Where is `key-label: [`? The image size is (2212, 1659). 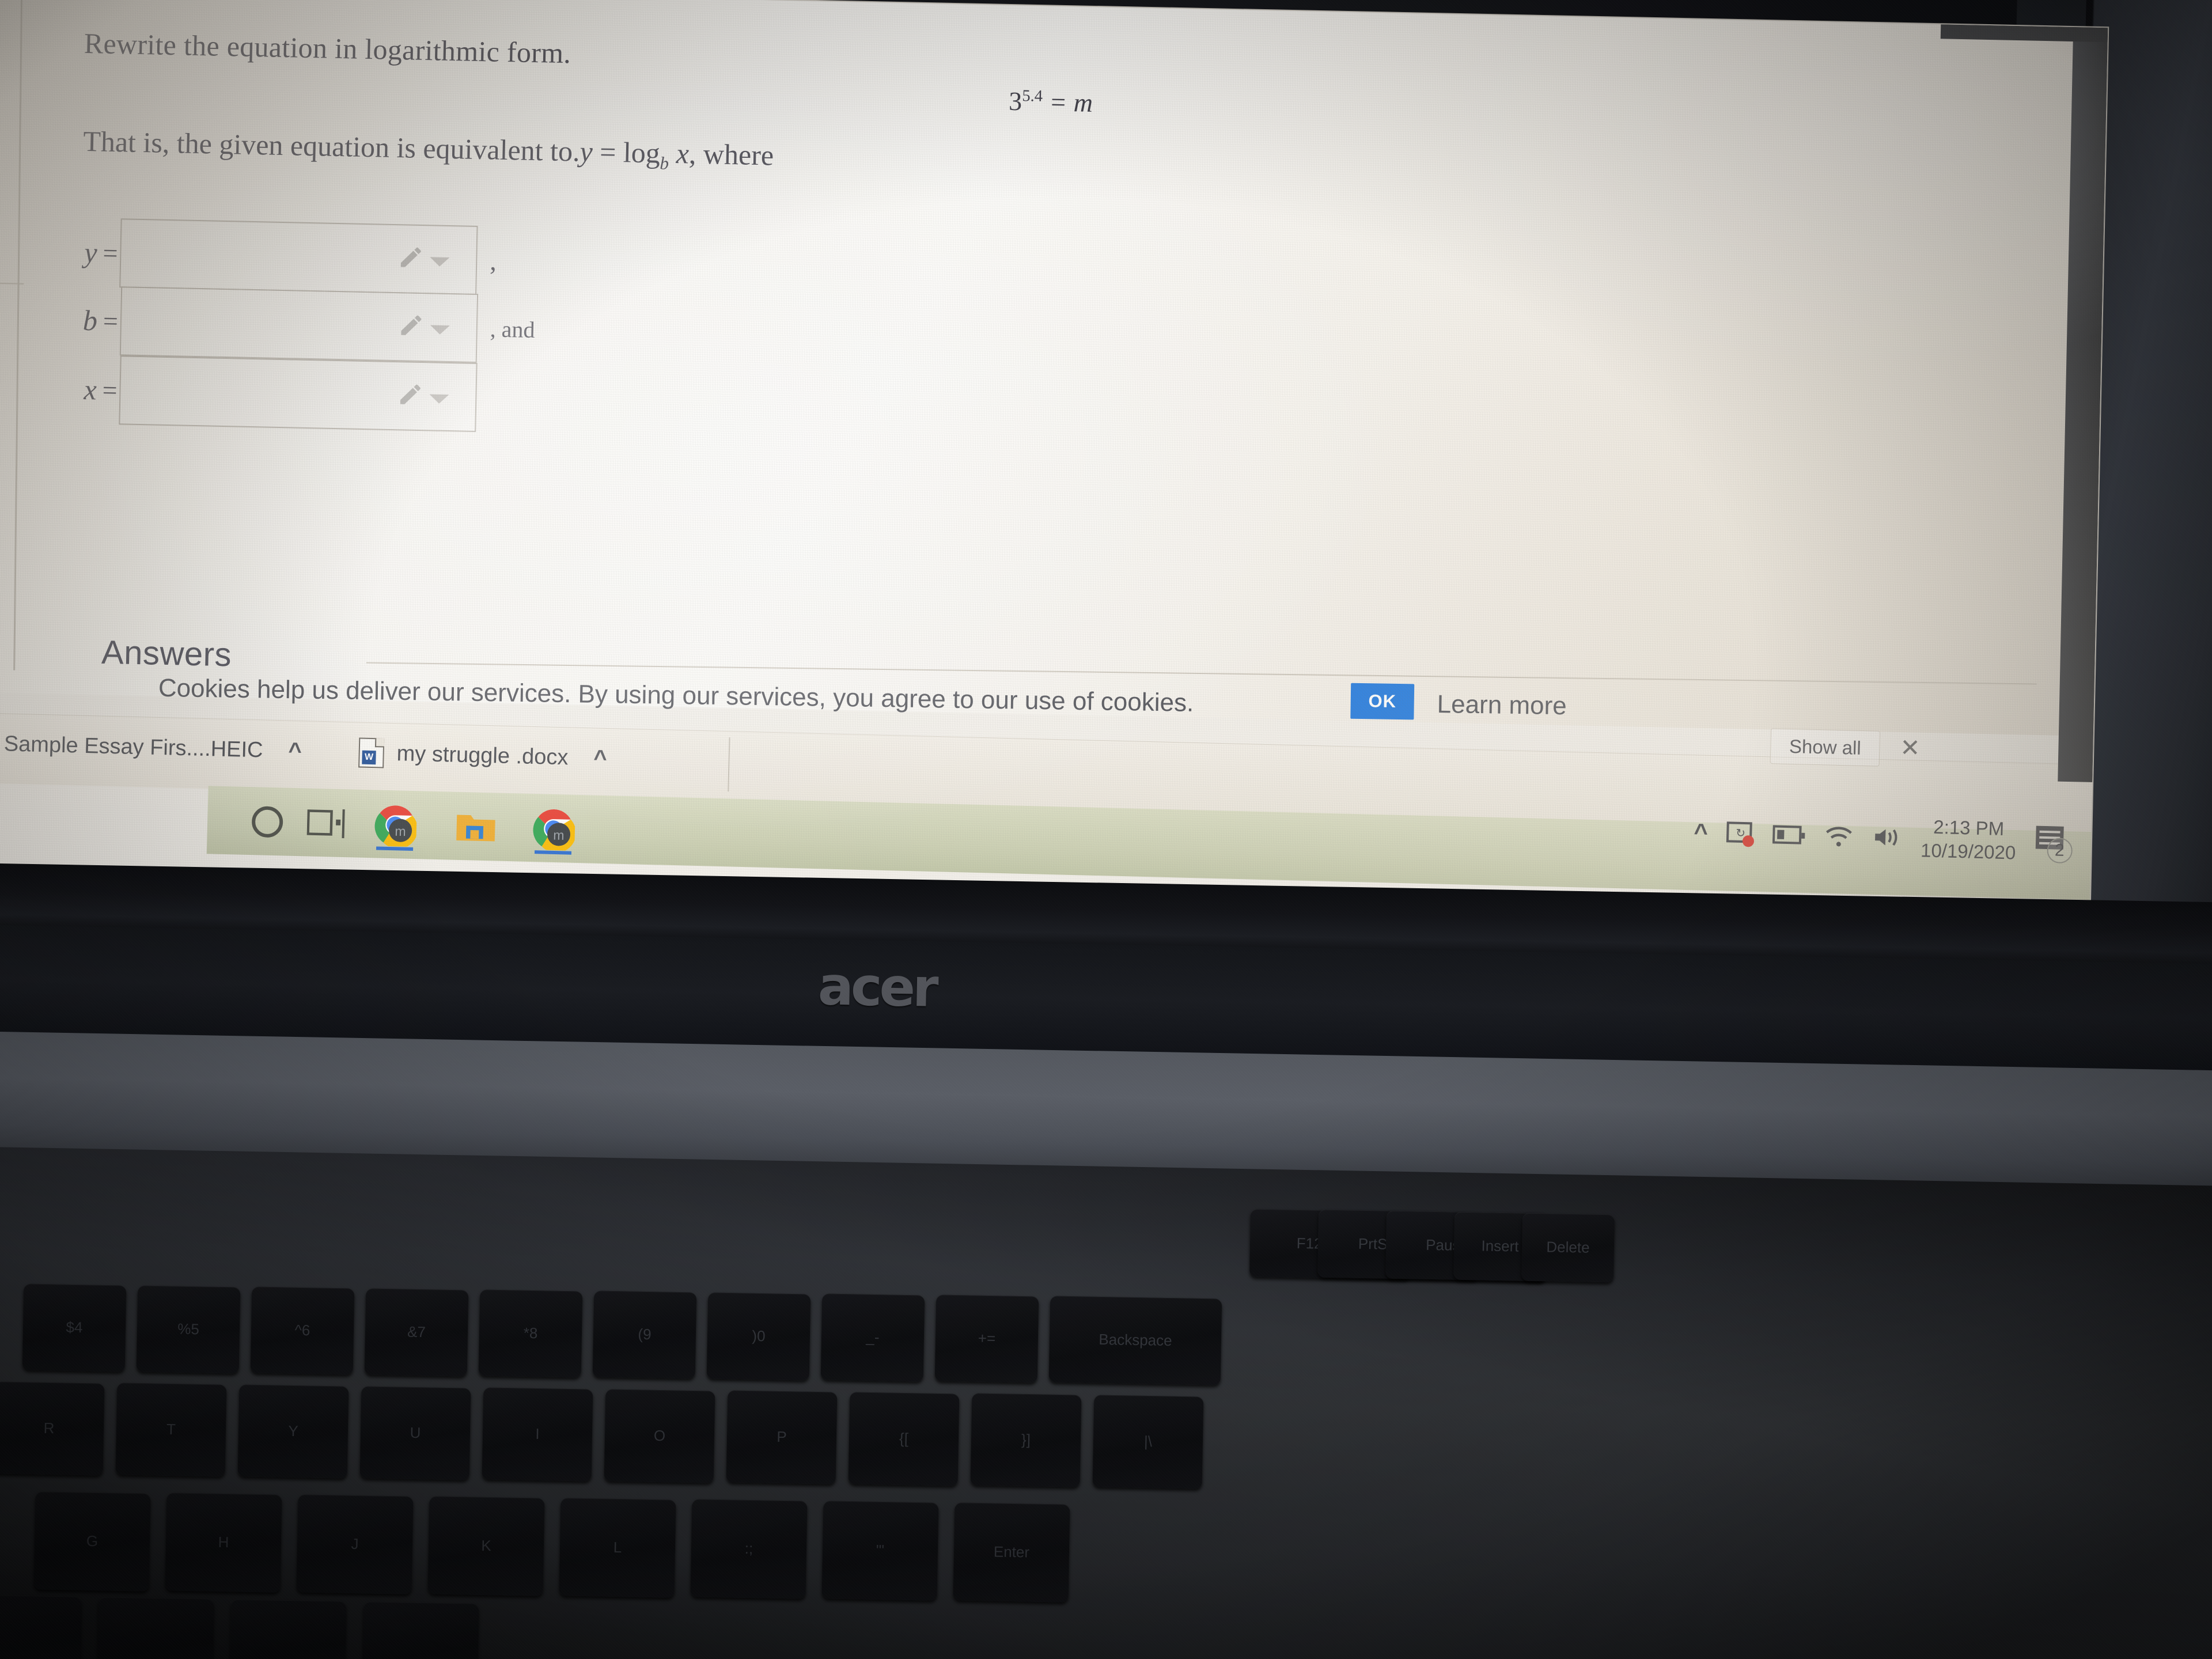
key-label: [ is located at coordinates (906, 1439).